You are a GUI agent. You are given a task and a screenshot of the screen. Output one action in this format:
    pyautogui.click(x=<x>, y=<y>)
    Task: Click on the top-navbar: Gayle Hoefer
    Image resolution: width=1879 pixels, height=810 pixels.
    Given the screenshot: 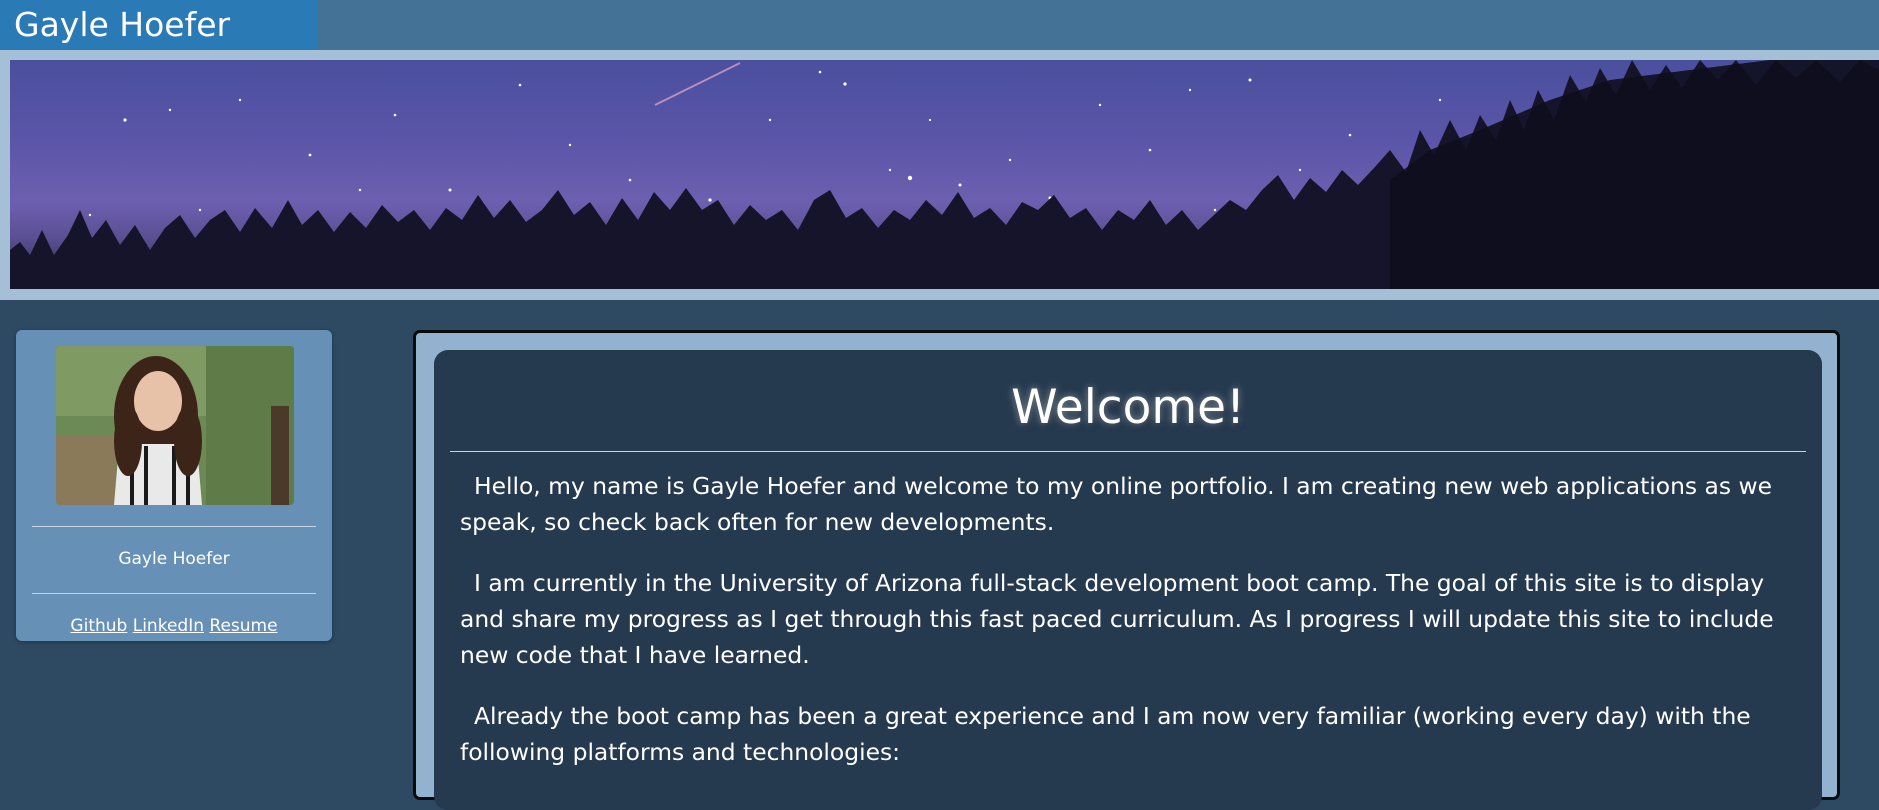 What is the action you would take?
    pyautogui.click(x=939, y=25)
    